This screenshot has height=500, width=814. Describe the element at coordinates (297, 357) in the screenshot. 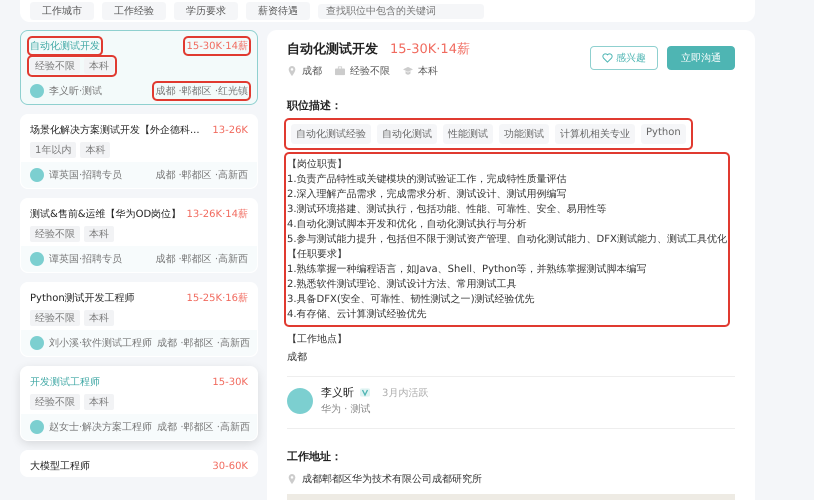

I see `workplace: 成都` at that location.